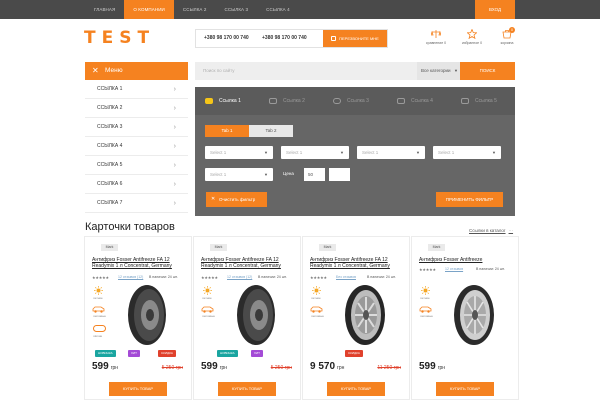  I want to click on sidebar-item-6: Ссылка 6 ›, so click(136, 184).